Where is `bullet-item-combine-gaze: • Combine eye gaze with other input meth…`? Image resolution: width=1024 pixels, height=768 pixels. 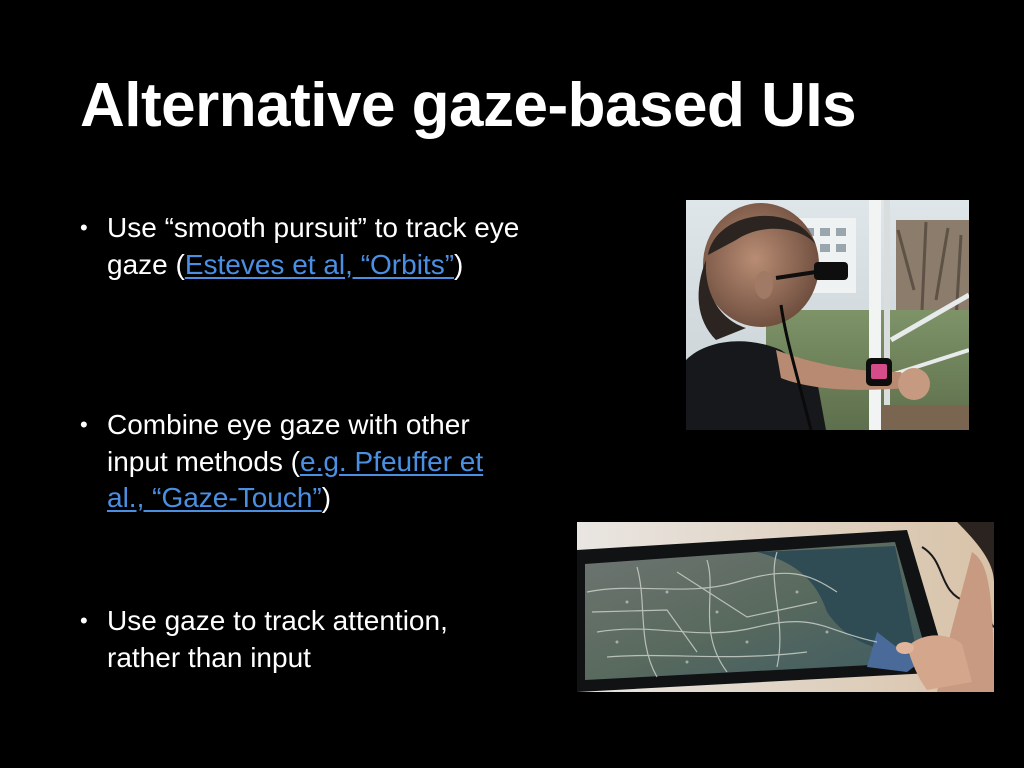
bullet-item-combine-gaze: • Combine eye gaze with other input meth… is located at coordinates (300, 462).